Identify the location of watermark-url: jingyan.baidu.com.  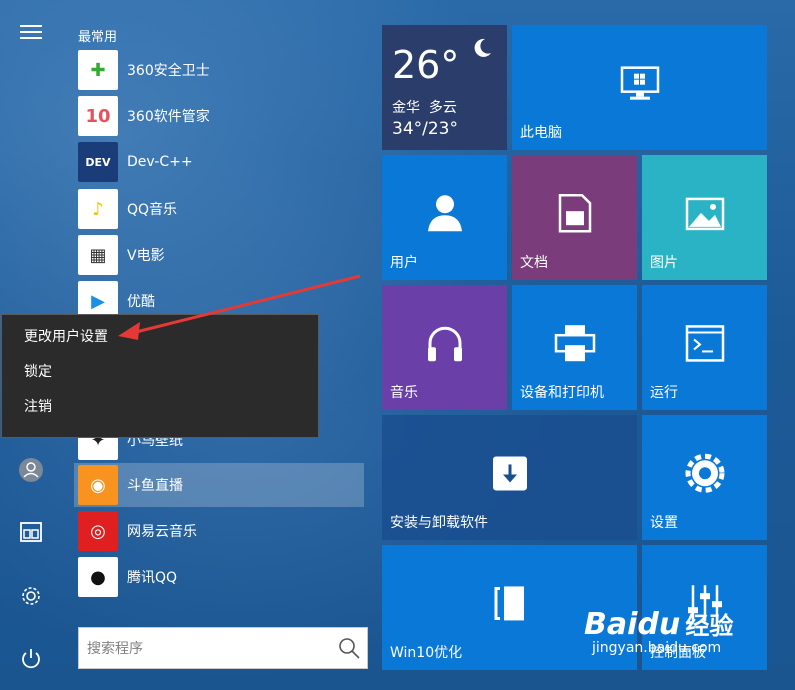
(657, 648).